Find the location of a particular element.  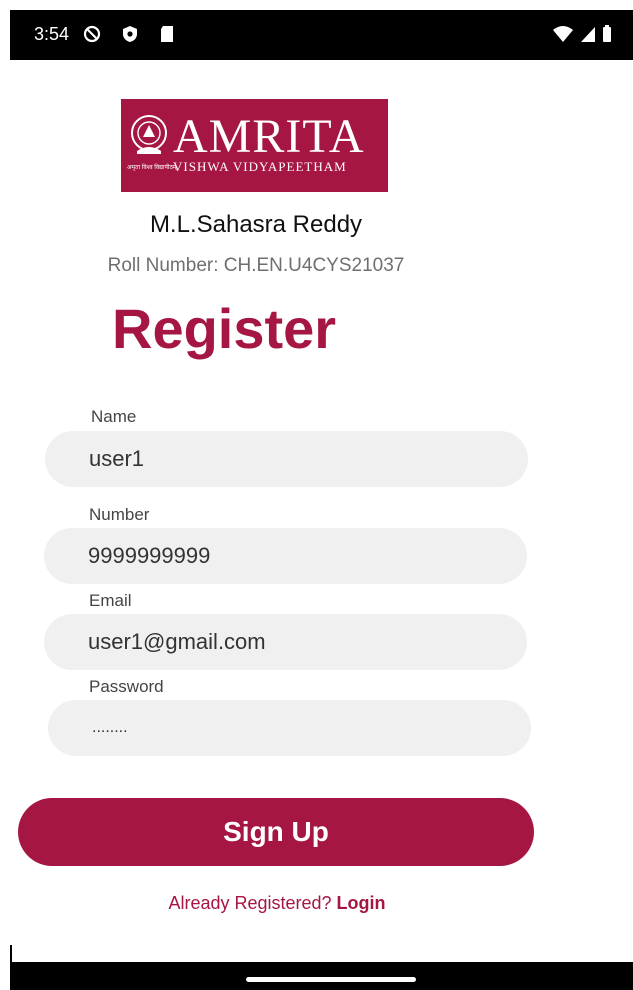

student-name: M.L.Sahasra Reddy is located at coordinates (256, 224).